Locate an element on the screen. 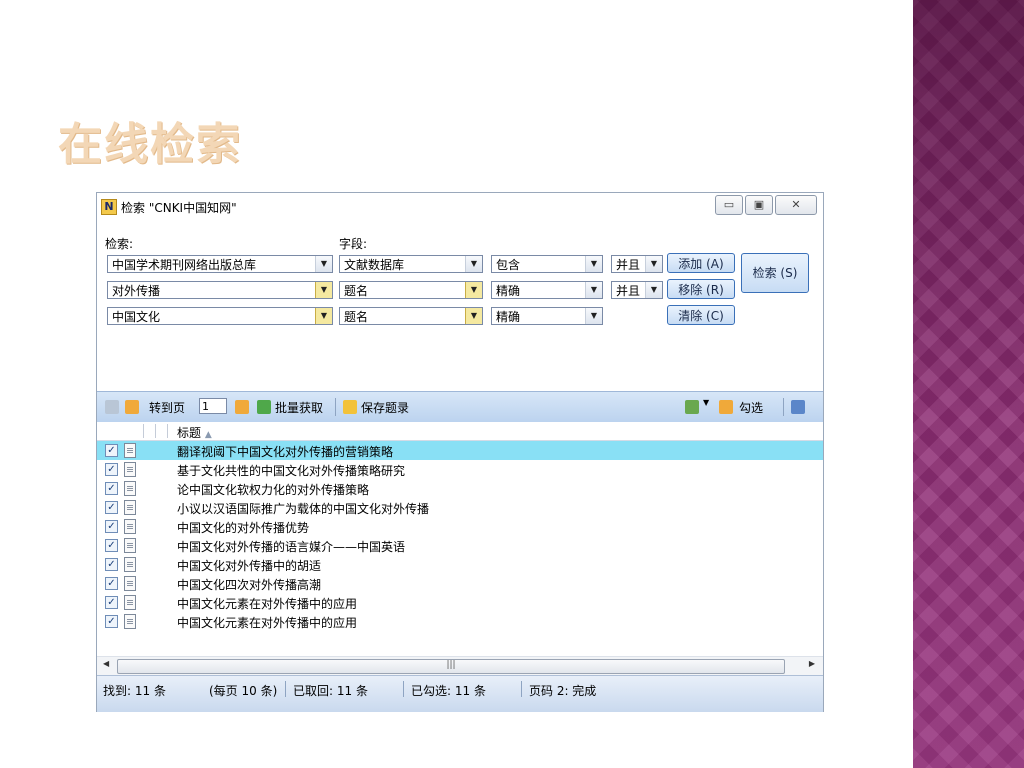  save-icon is located at coordinates (350, 407).